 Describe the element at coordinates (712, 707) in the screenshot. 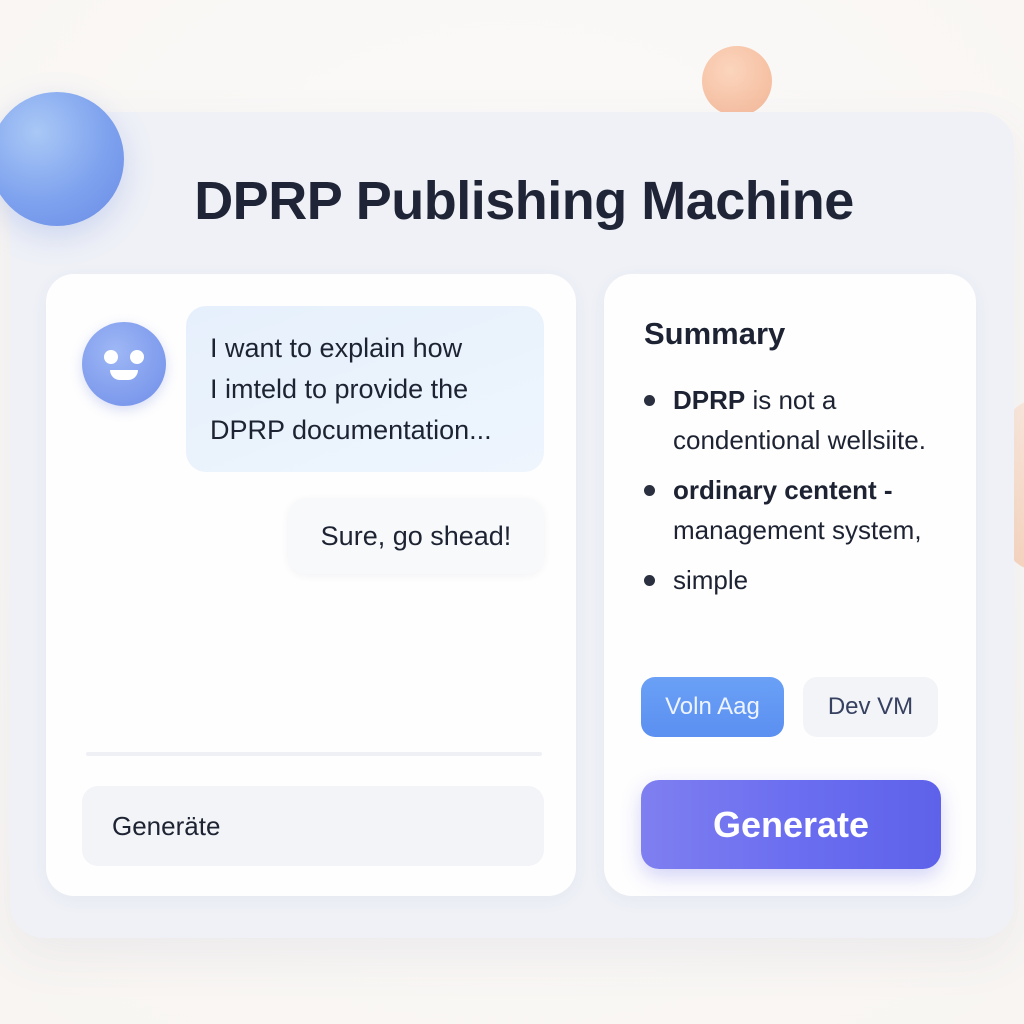

I see `tag-button-primary: Voln Aag` at that location.